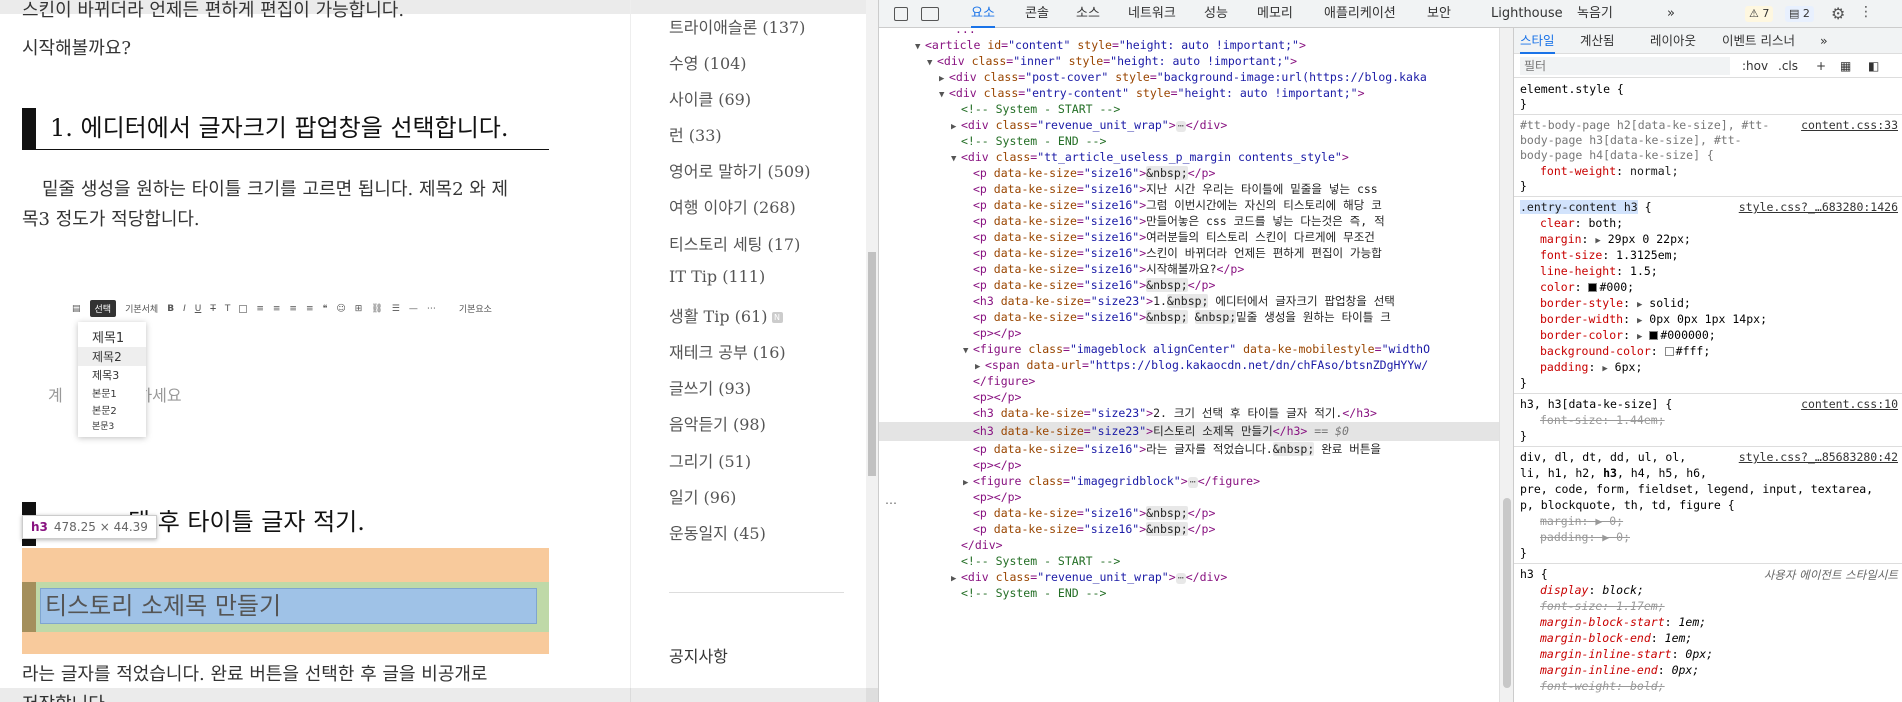 The width and height of the screenshot is (1902, 702). What do you see at coordinates (1710, 320) in the screenshot?
I see `rule-property: border-width: ▶ 0px 0px 1px 14px;` at bounding box center [1710, 320].